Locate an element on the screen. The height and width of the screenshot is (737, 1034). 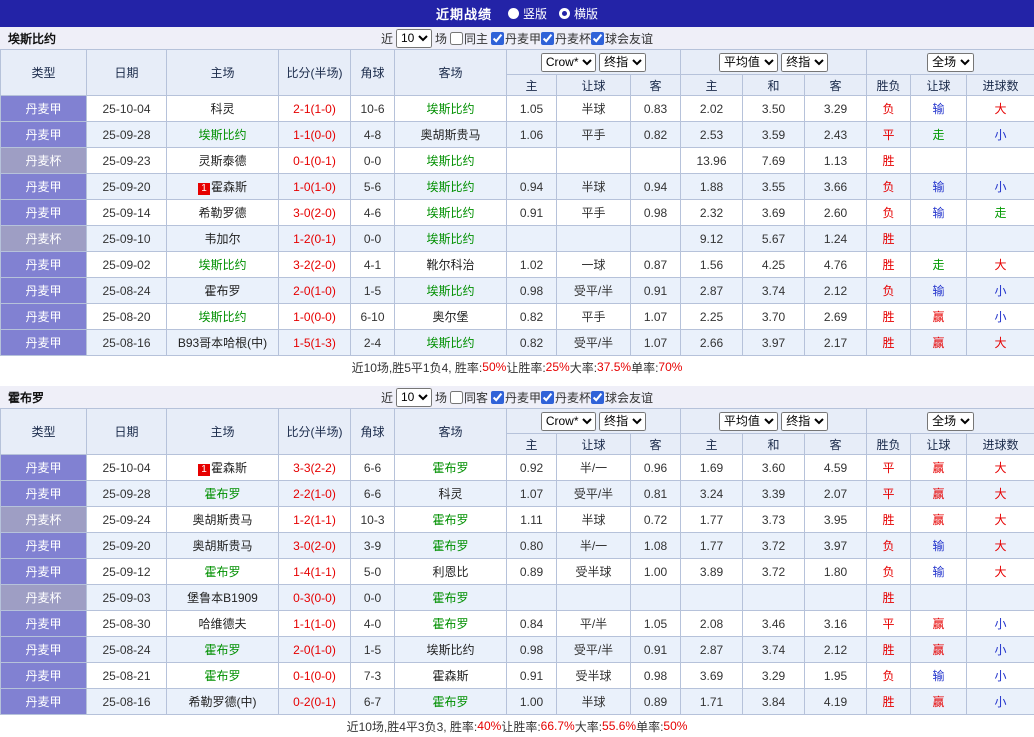
handicap-result-cell: 赢 is located at coordinates (939, 702).